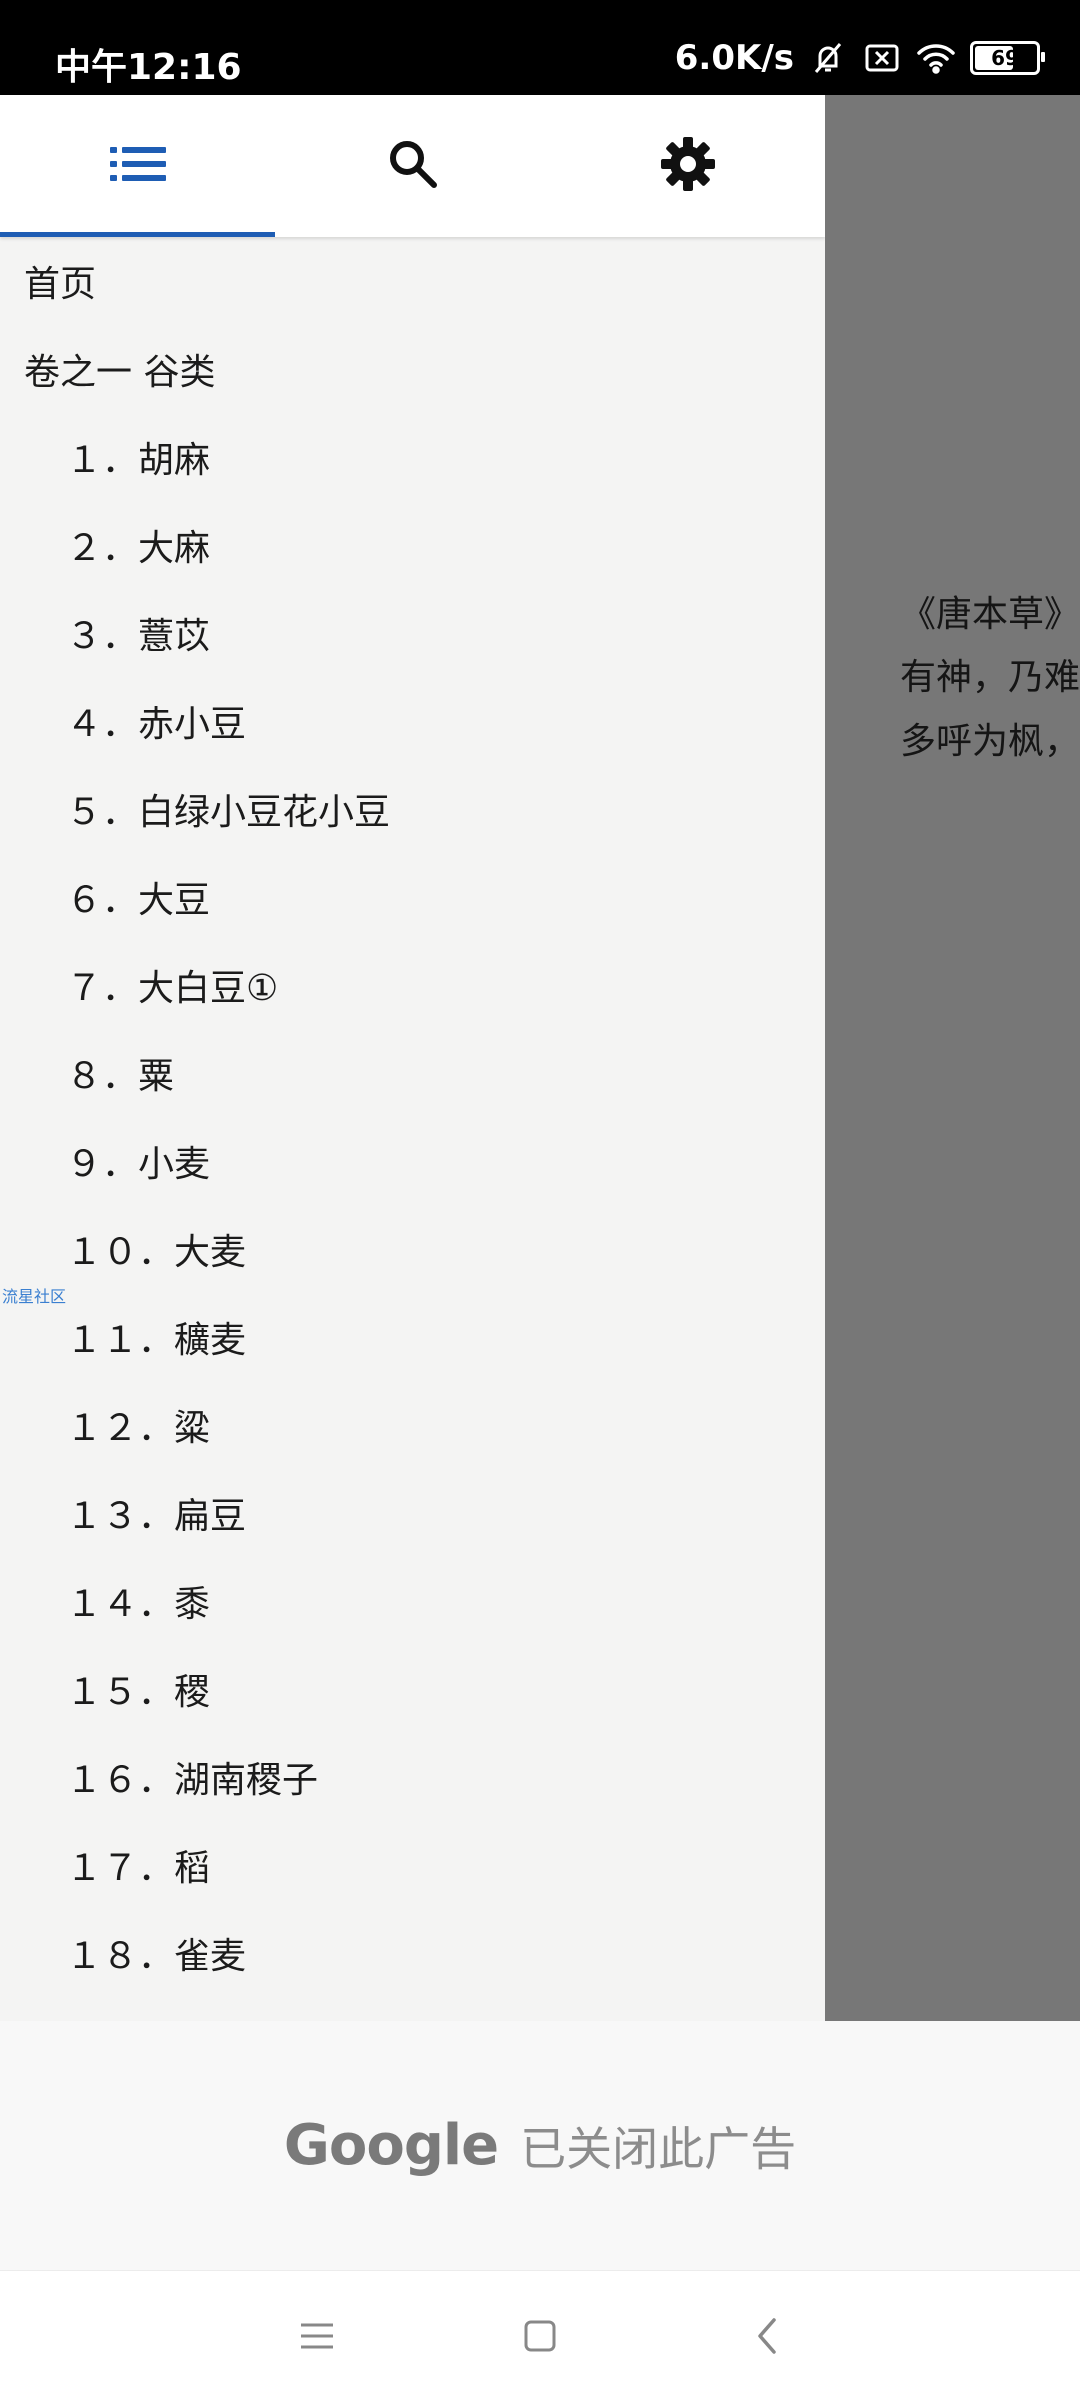 This screenshot has width=1080, height=2401. I want to click on toc-item: 首页, so click(412, 281).